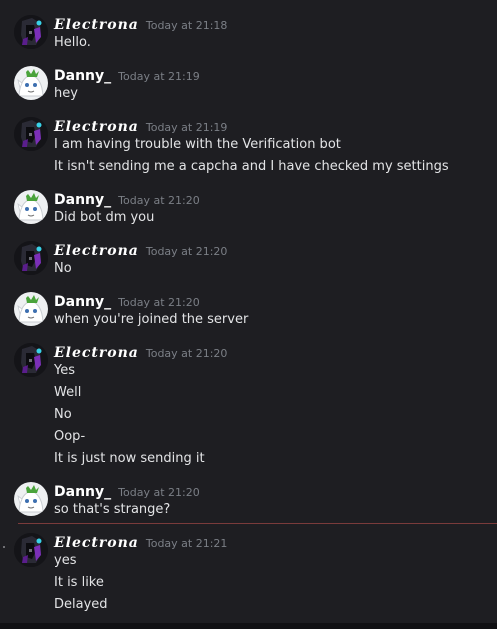  I want to click on timestamp: Today at 21:18, so click(186, 25).